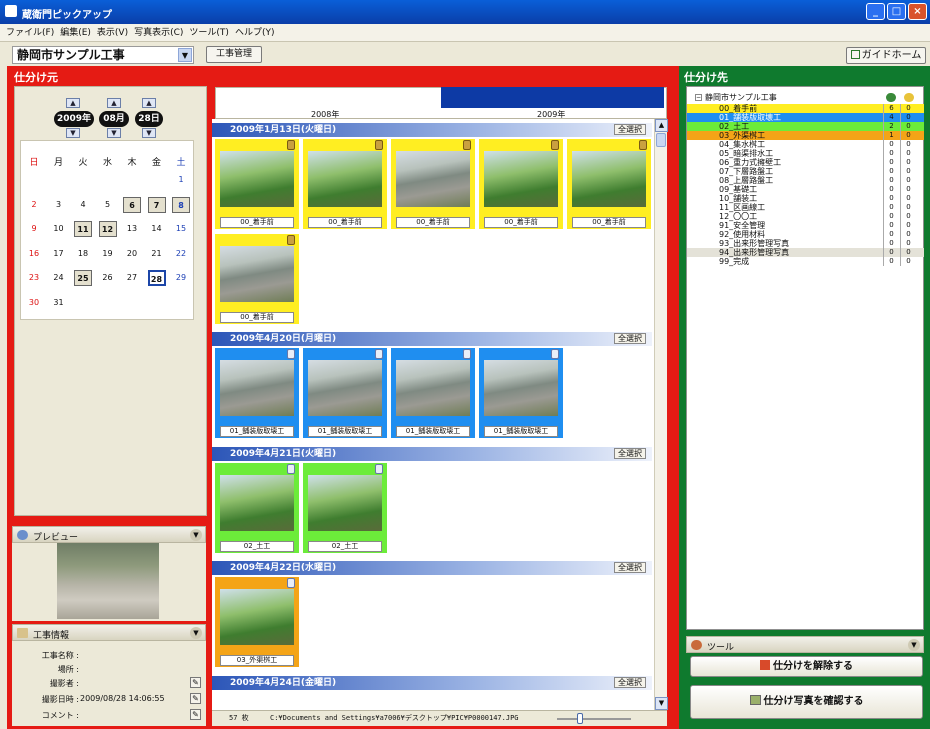 This screenshot has height=729, width=930. What do you see at coordinates (83, 254) in the screenshot?
I see `calendar-day: 18` at bounding box center [83, 254].